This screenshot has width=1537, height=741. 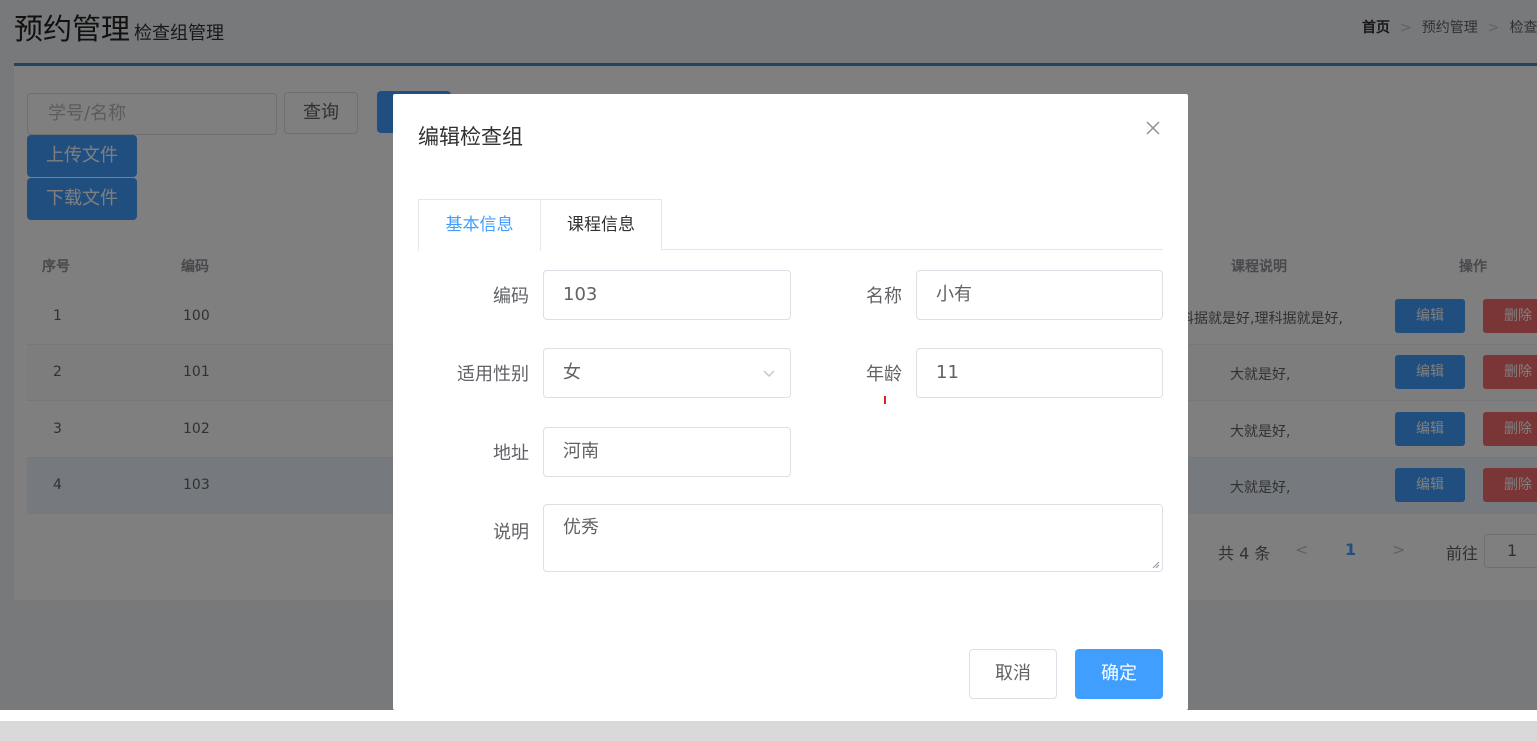 What do you see at coordinates (1119, 674) in the screenshot?
I see `confirm-button: 确定` at bounding box center [1119, 674].